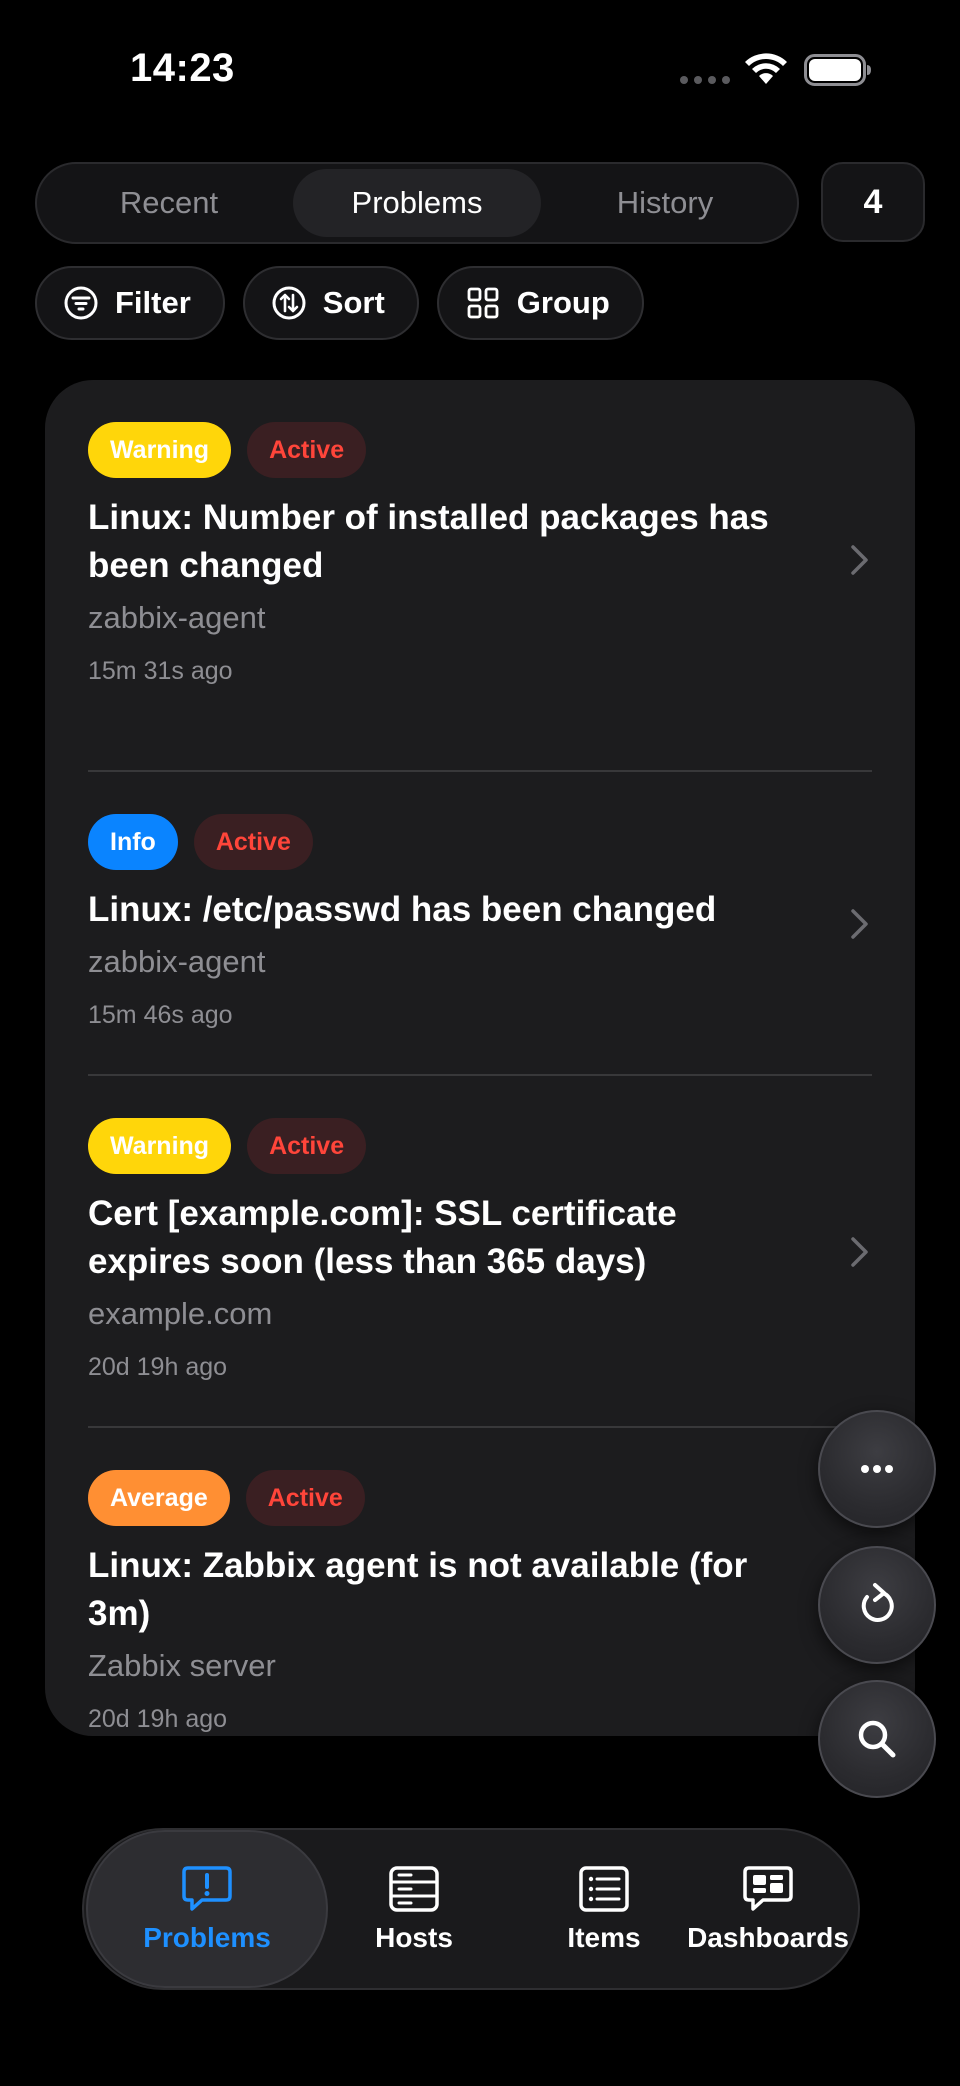  I want to click on battery-icon, so click(837, 70).